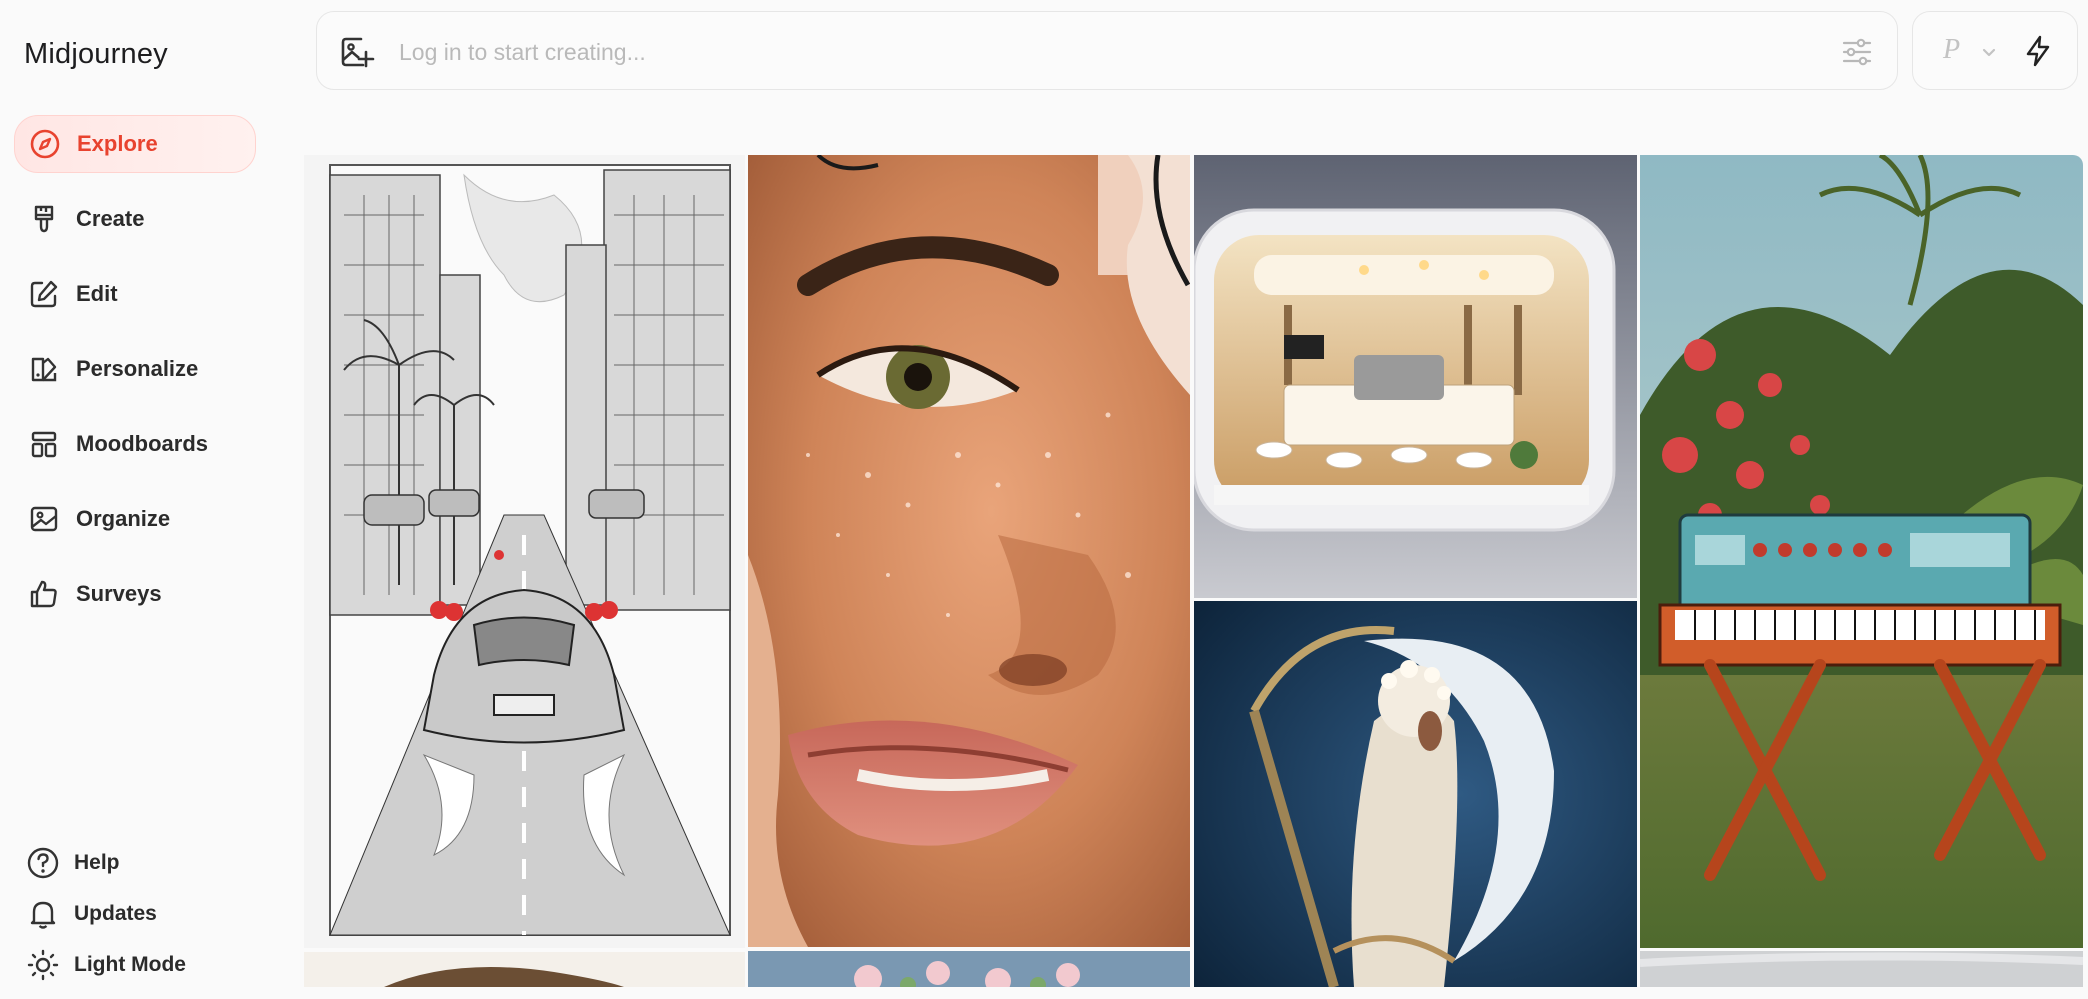  I want to click on personalize-icon, so click(44, 369).